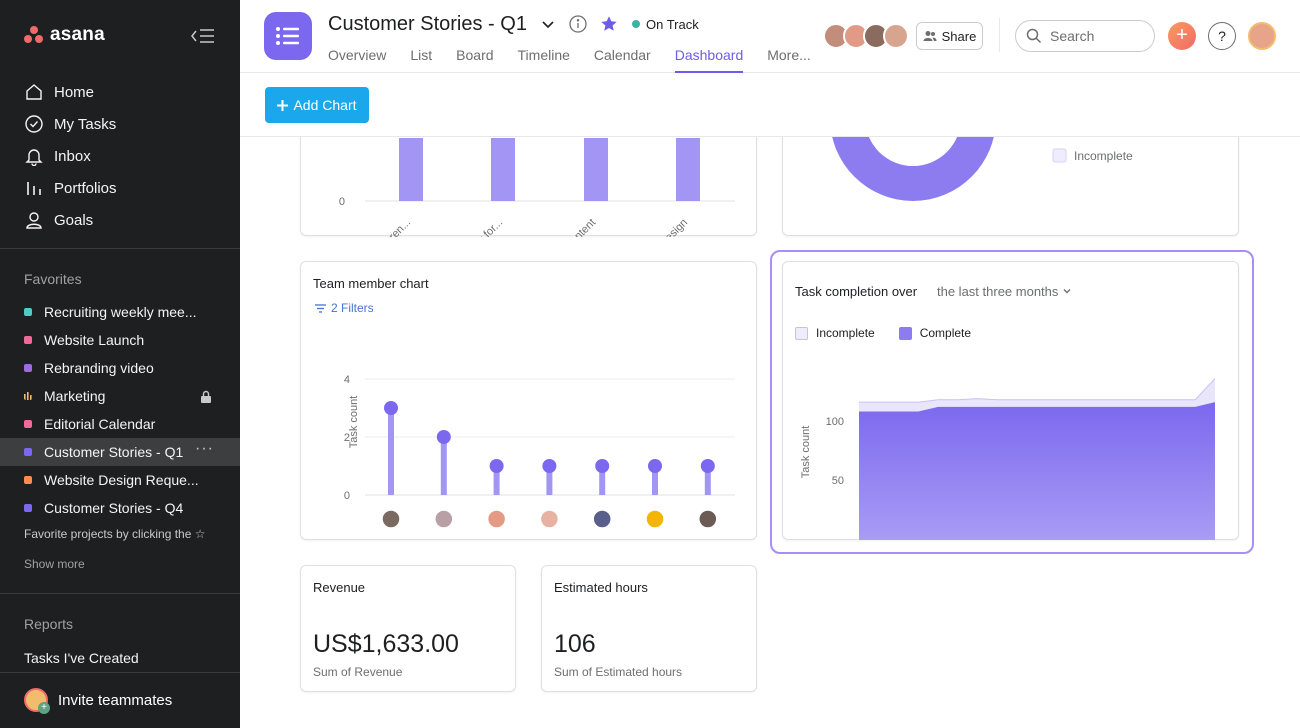 This screenshot has height=728, width=1300. Describe the element at coordinates (930, 36) in the screenshot. I see `people-icon` at that location.